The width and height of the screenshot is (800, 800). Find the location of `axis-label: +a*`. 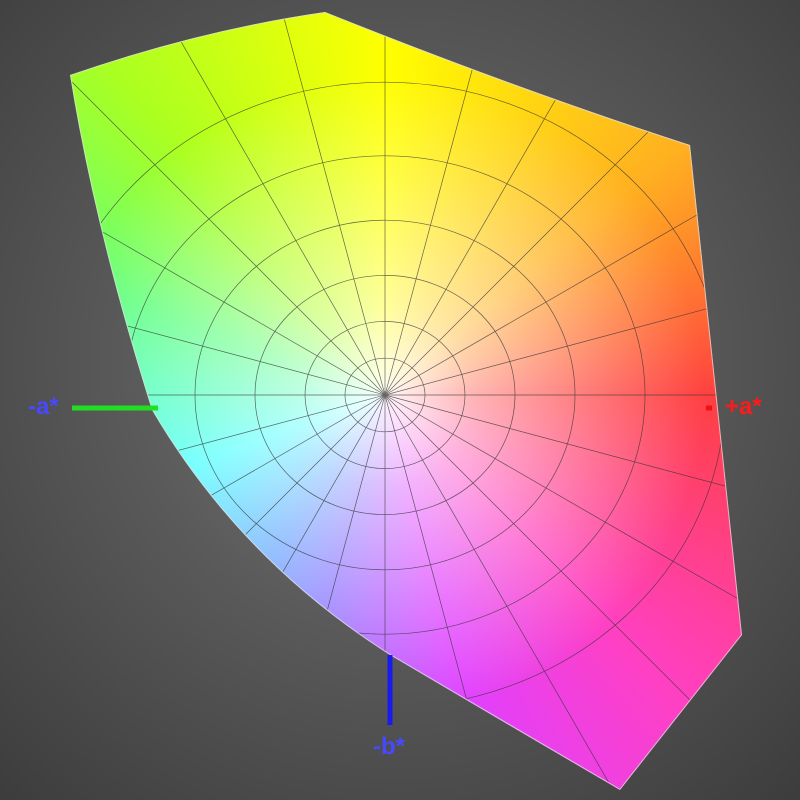

axis-label: +a* is located at coordinates (743, 407).